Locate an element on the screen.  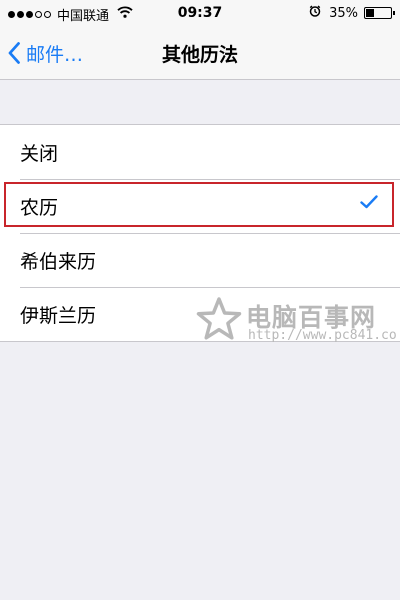
status-bar: 中国联通 09:37 35% is located at coordinates (200, 14).